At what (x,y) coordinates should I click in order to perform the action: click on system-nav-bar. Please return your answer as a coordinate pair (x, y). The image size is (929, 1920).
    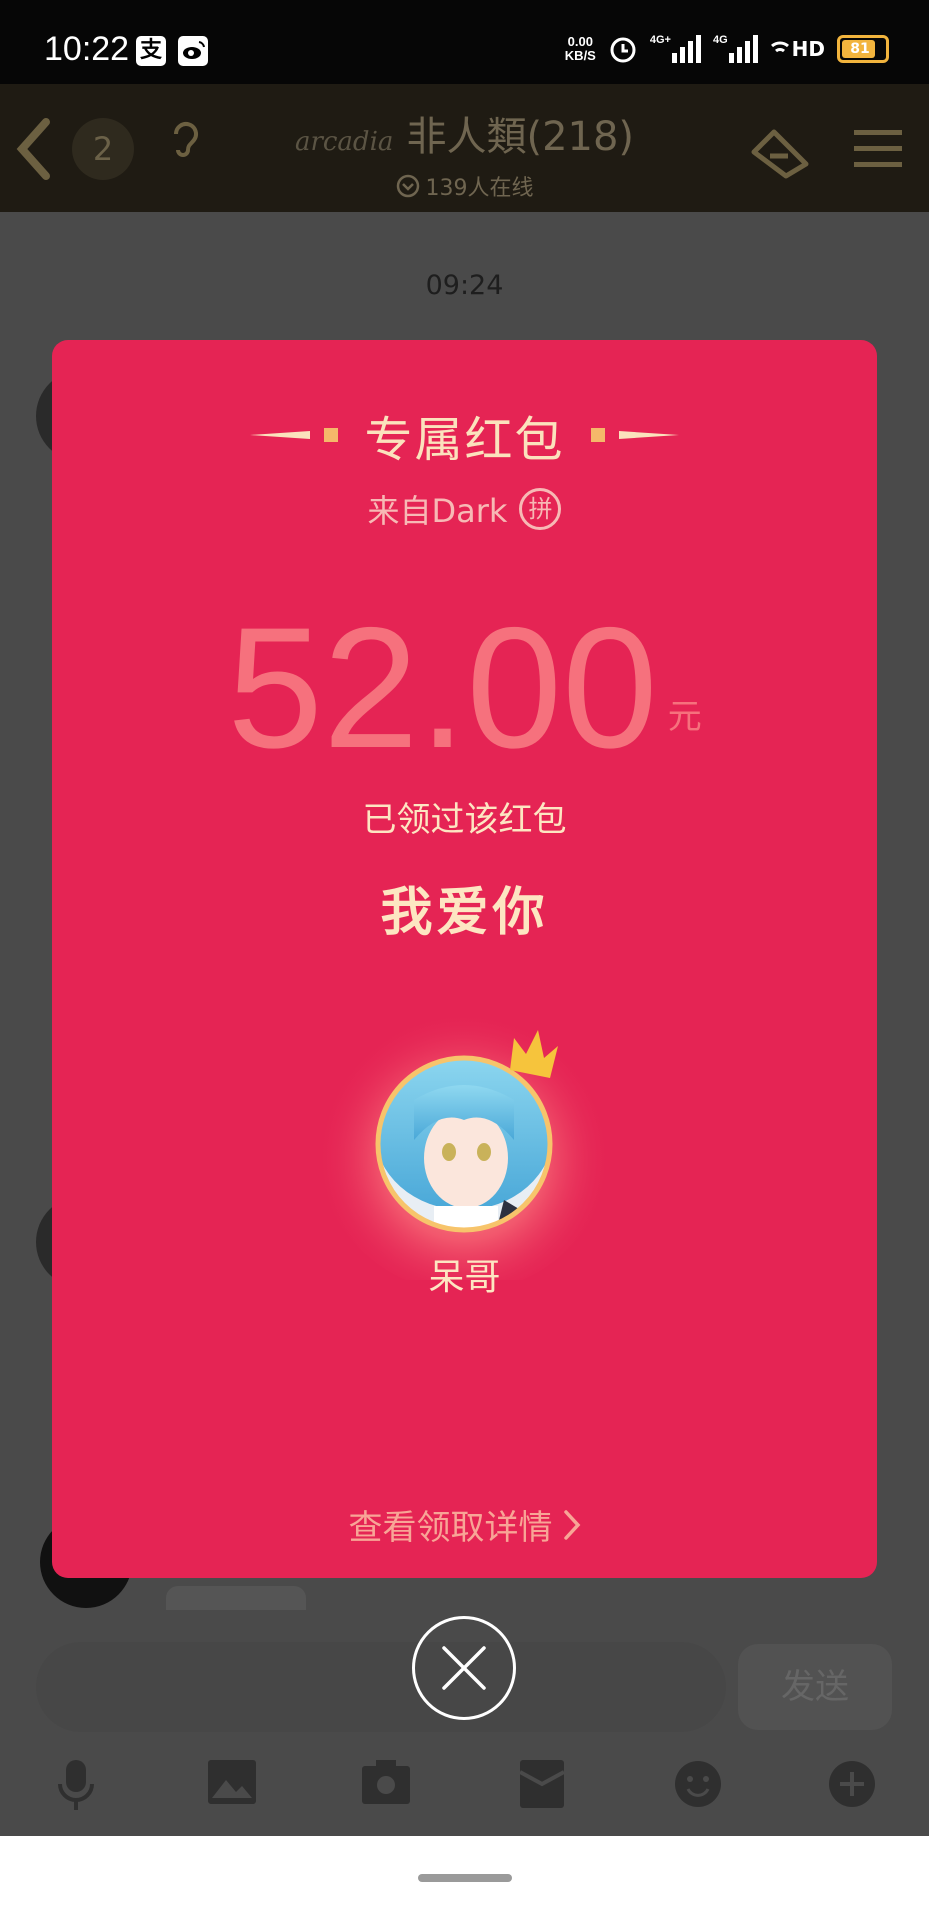
    Looking at the image, I should click on (464, 1878).